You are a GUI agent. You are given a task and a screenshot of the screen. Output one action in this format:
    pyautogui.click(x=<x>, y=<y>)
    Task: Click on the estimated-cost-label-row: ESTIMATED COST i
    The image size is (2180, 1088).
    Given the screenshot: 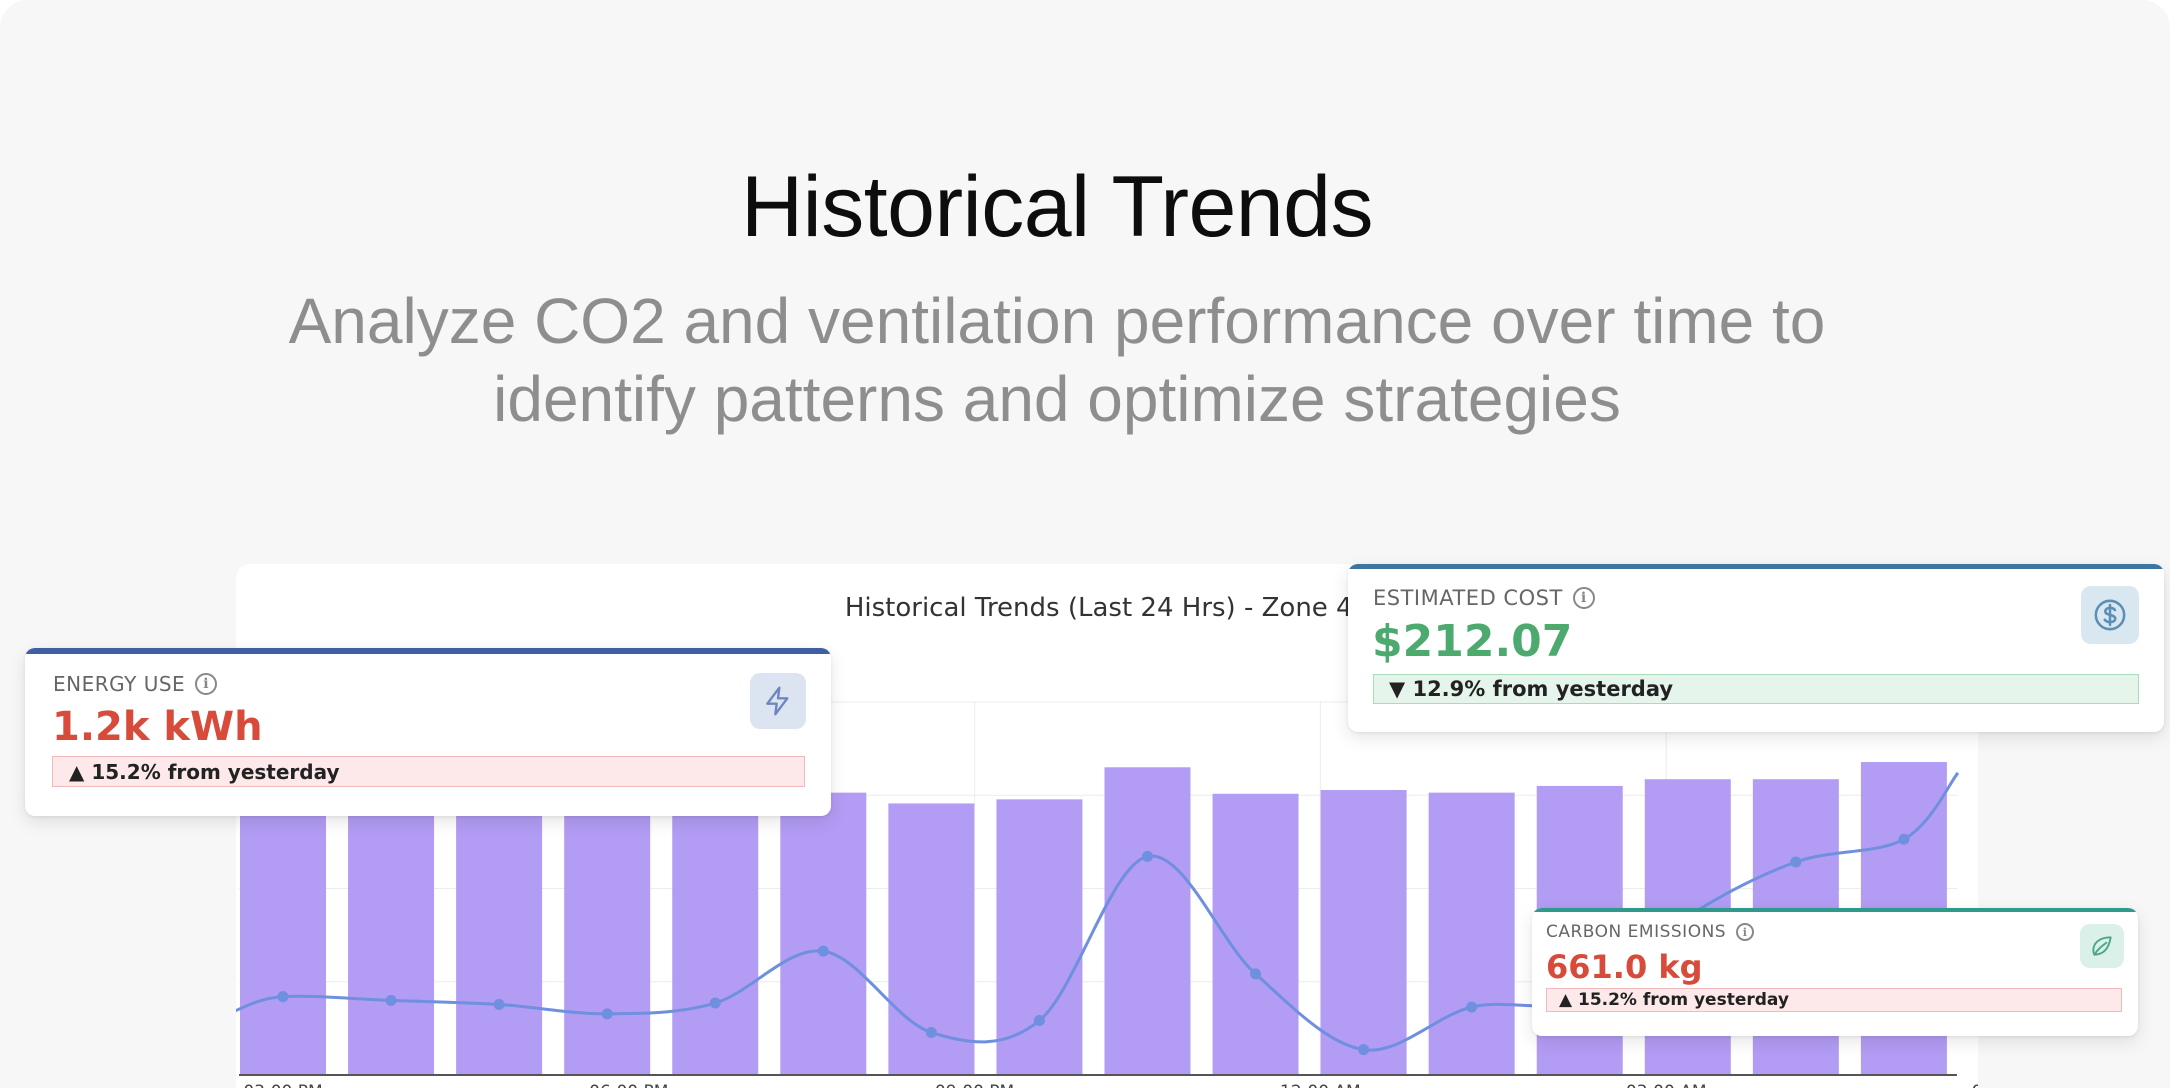 What is the action you would take?
    pyautogui.click(x=1484, y=598)
    